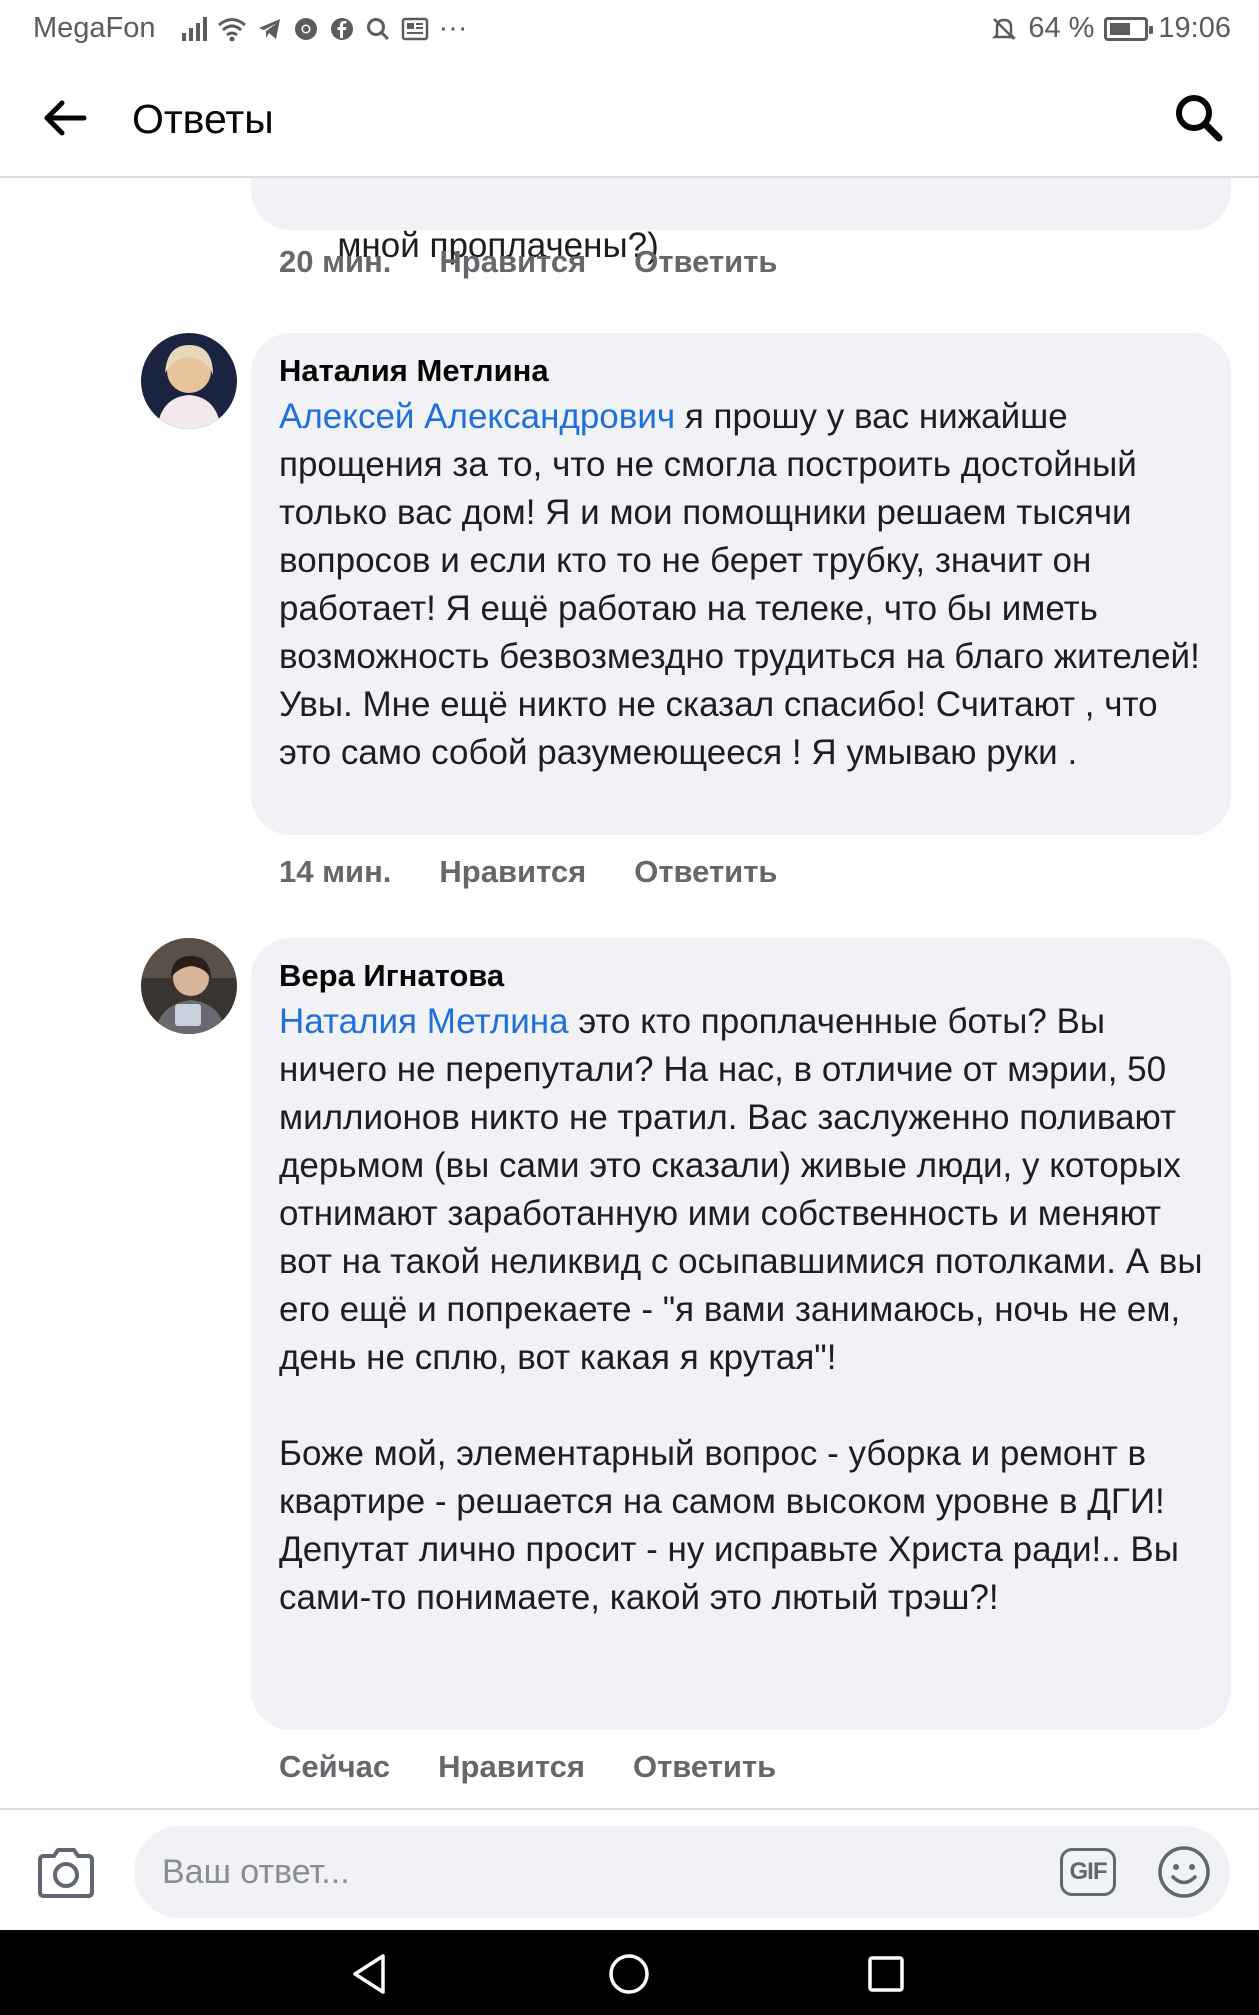 The height and width of the screenshot is (2015, 1259). I want to click on circle-home-icon, so click(629, 1974).